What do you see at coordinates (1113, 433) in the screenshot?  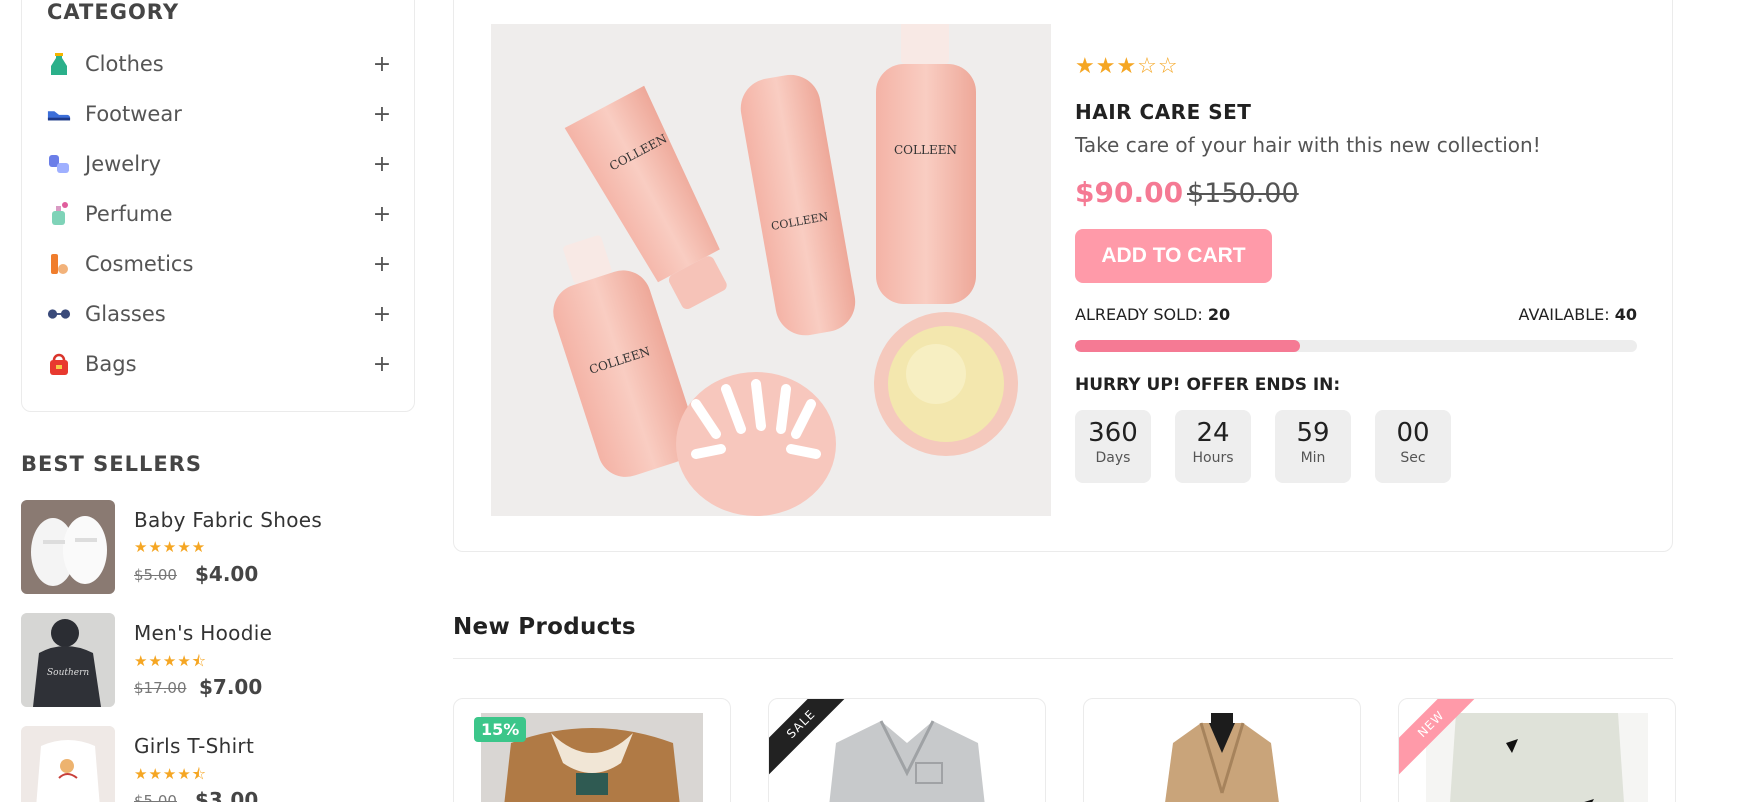 I see `countdown-value: 360` at bounding box center [1113, 433].